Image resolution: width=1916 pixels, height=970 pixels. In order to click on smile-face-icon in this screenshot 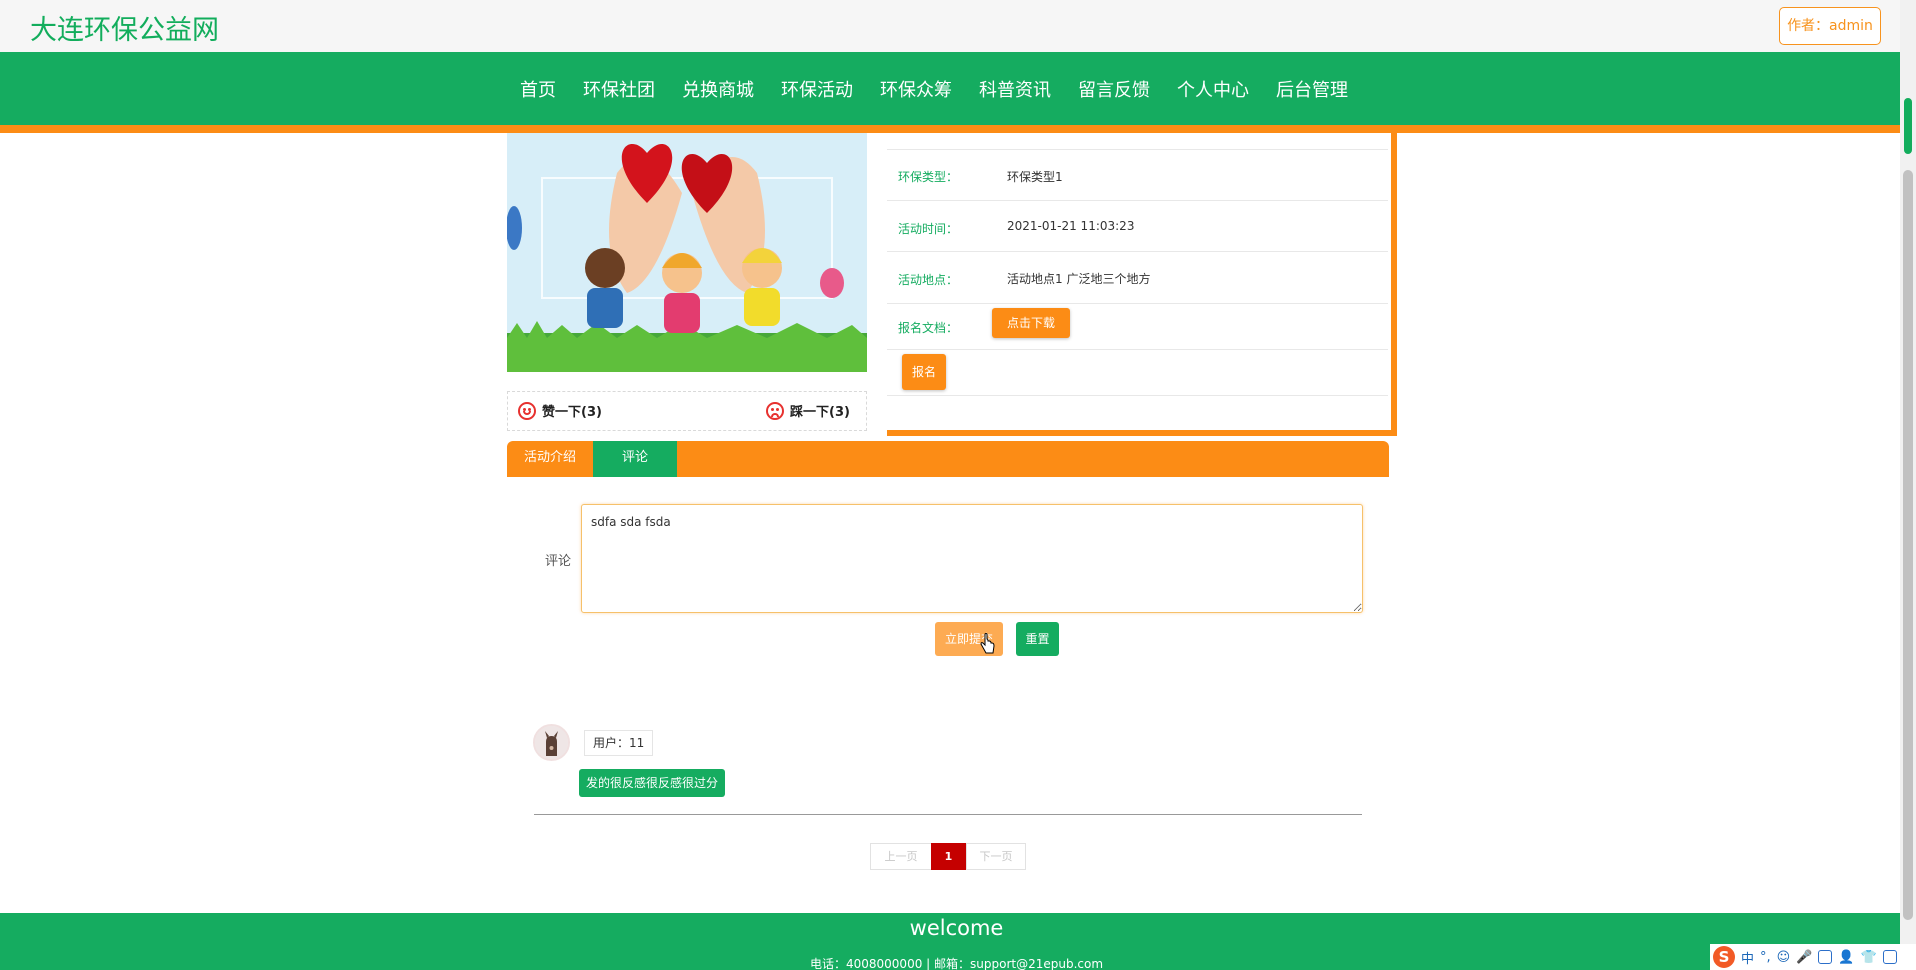, I will do `click(527, 410)`.